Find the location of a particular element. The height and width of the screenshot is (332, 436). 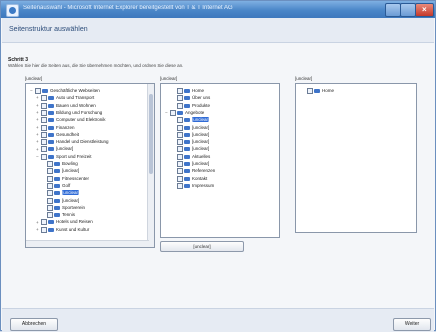

tree-item: Referenzen is located at coordinates (194, 171).